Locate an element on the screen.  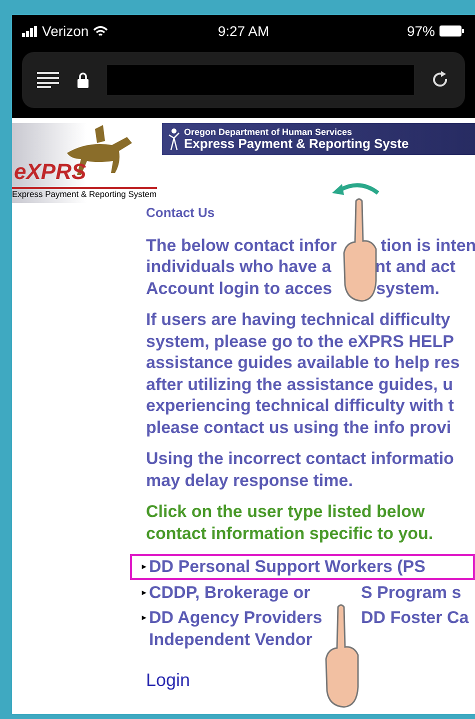
logo-tagline: Express Payment & Reporting System is located at coordinates (84, 193).